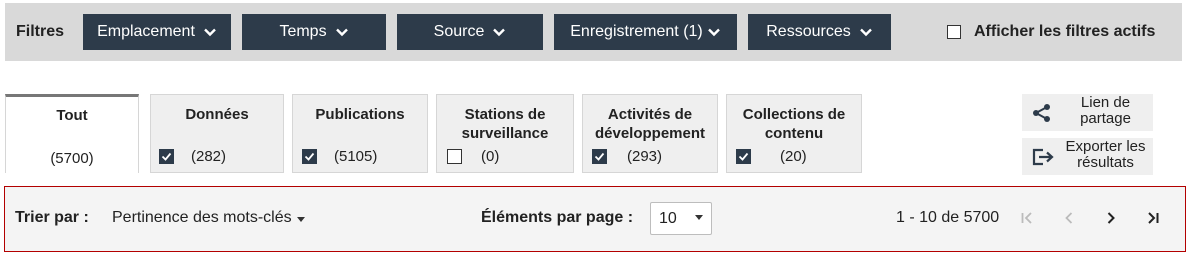 This screenshot has width=1190, height=257. I want to click on tab-tout: Tout (5700), so click(72, 133).